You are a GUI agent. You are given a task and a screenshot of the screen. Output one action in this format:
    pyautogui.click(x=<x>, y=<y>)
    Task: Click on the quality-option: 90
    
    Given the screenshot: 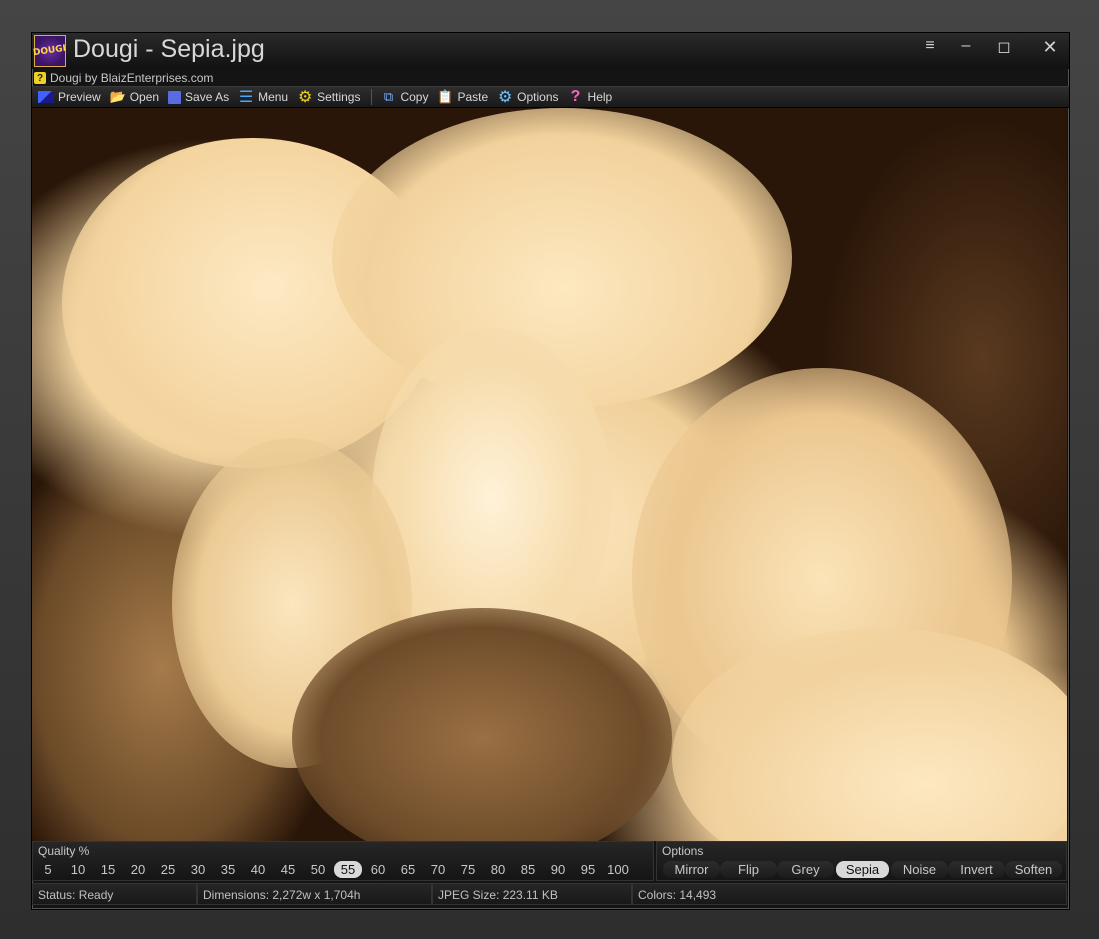 What is the action you would take?
    pyautogui.click(x=558, y=869)
    